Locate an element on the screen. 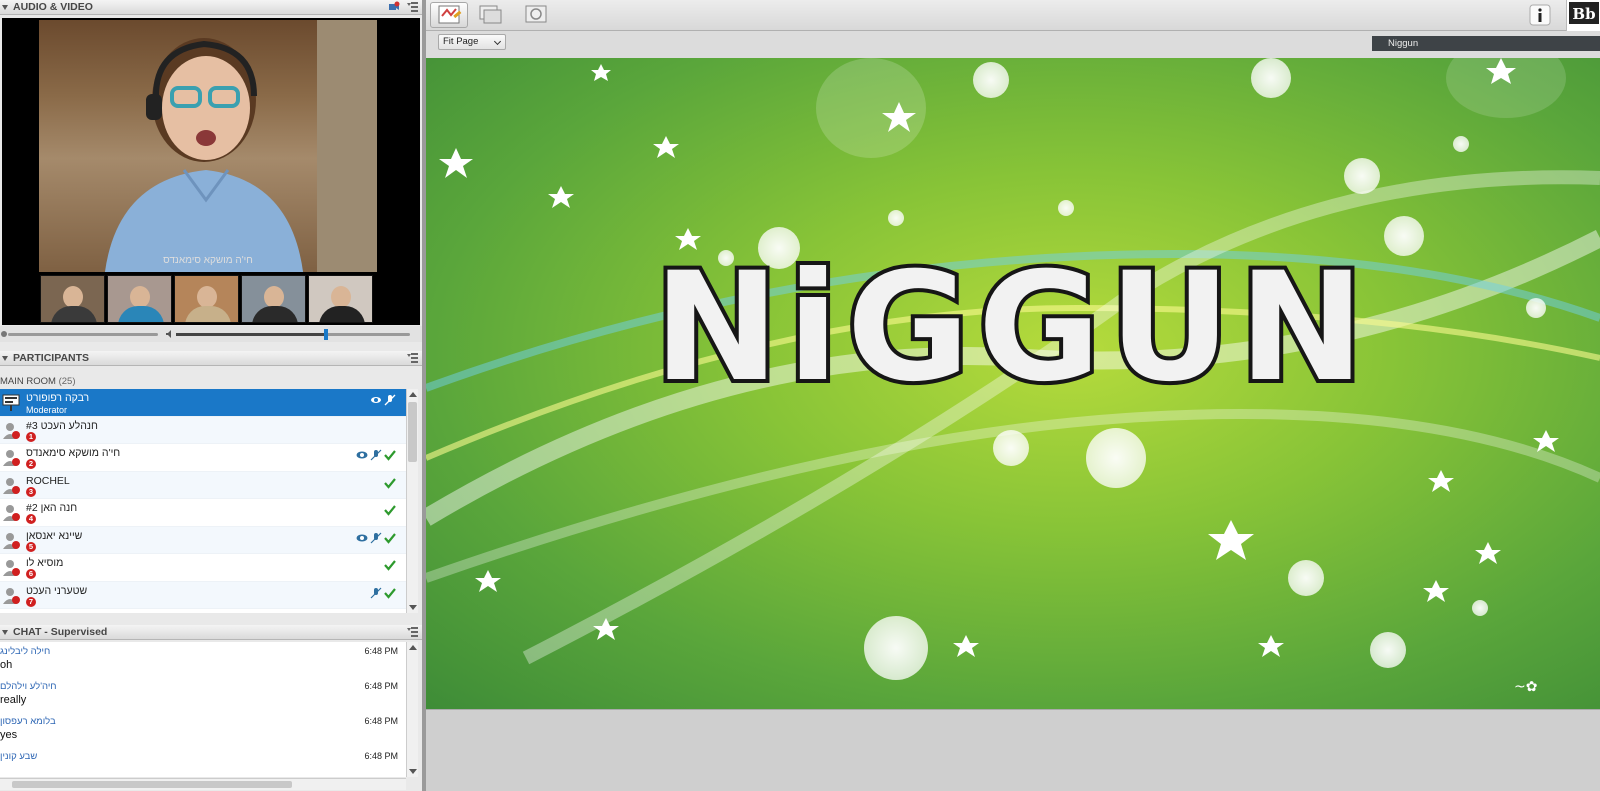 The image size is (1600, 791). hand-raised-number: 1 is located at coordinates (31, 436).